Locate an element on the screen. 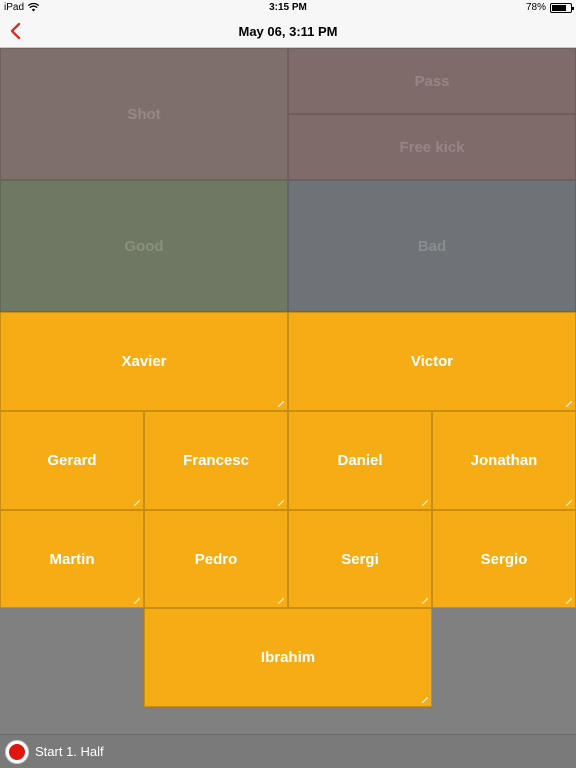 This screenshot has width=576, height=768. player-name: Victor is located at coordinates (432, 361).